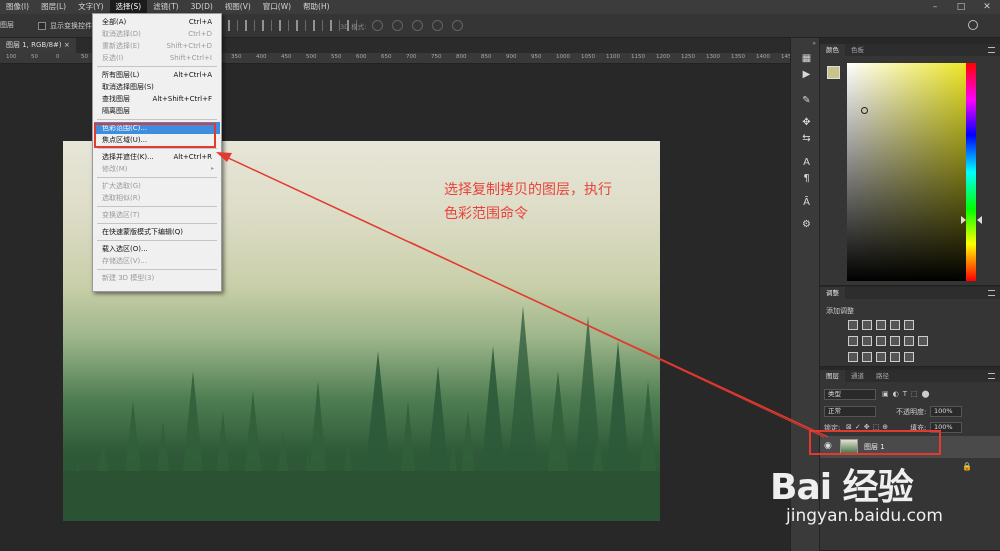 This screenshot has width=1000, height=551. What do you see at coordinates (806, 224) in the screenshot?
I see `properties-icon: ⚙` at bounding box center [806, 224].